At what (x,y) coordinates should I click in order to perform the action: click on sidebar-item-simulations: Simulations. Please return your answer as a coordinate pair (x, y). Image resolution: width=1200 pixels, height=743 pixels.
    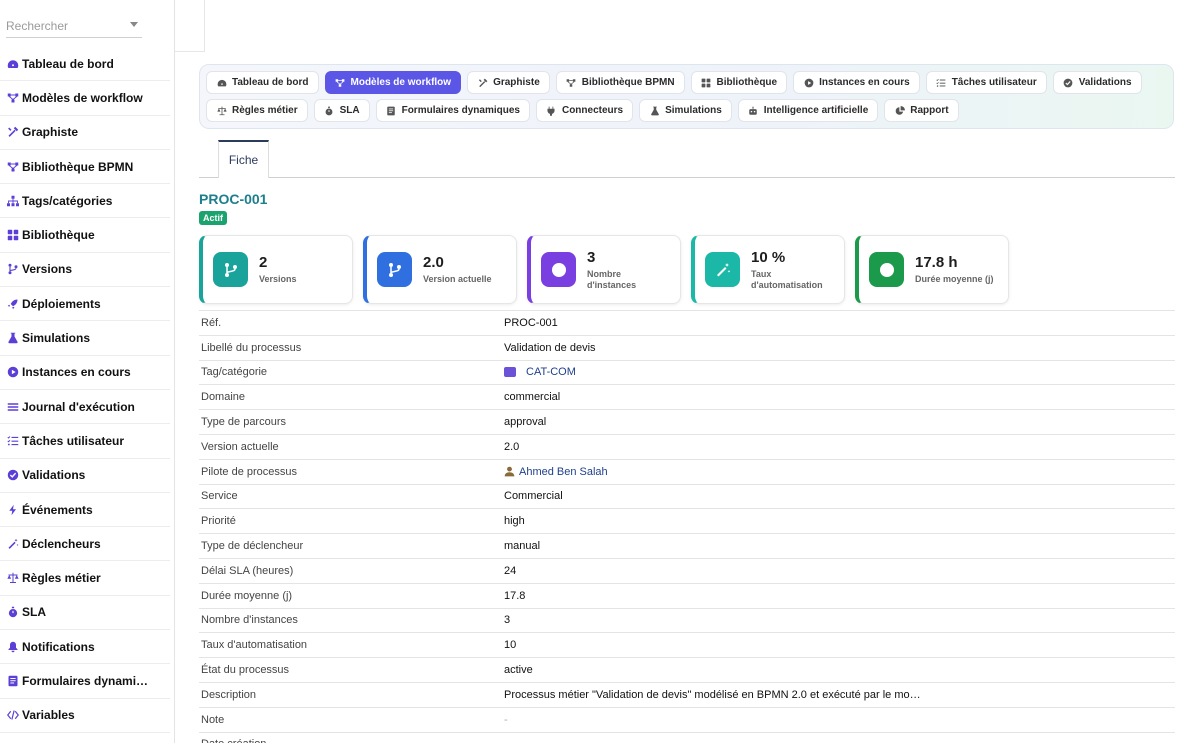
    Looking at the image, I should click on (85, 338).